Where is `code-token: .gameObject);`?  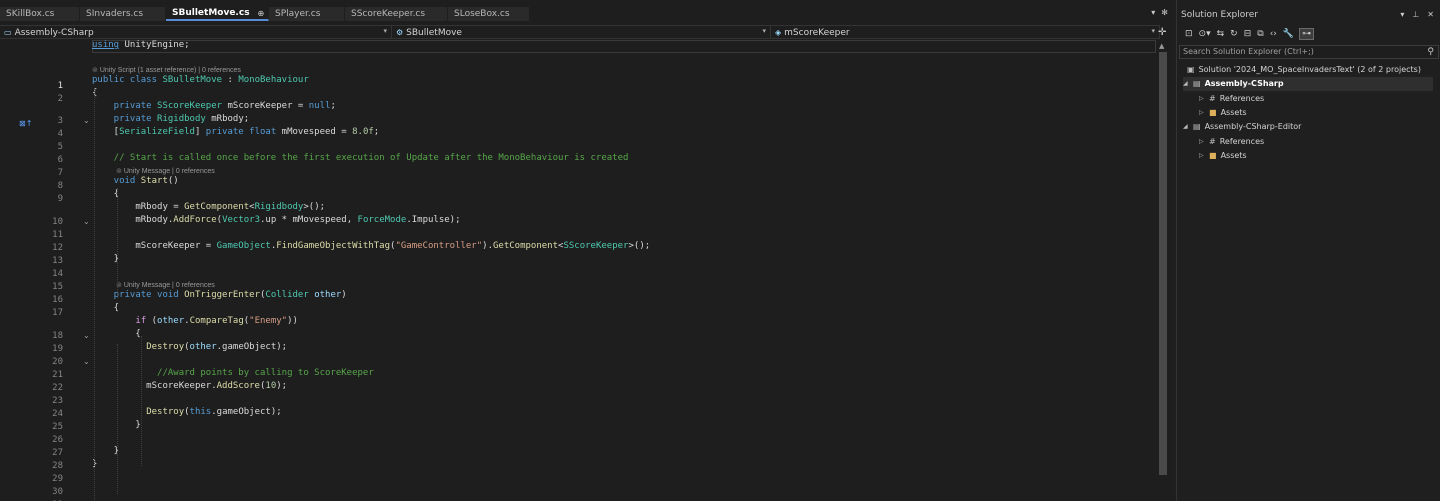
code-token: .gameObject); is located at coordinates (246, 412).